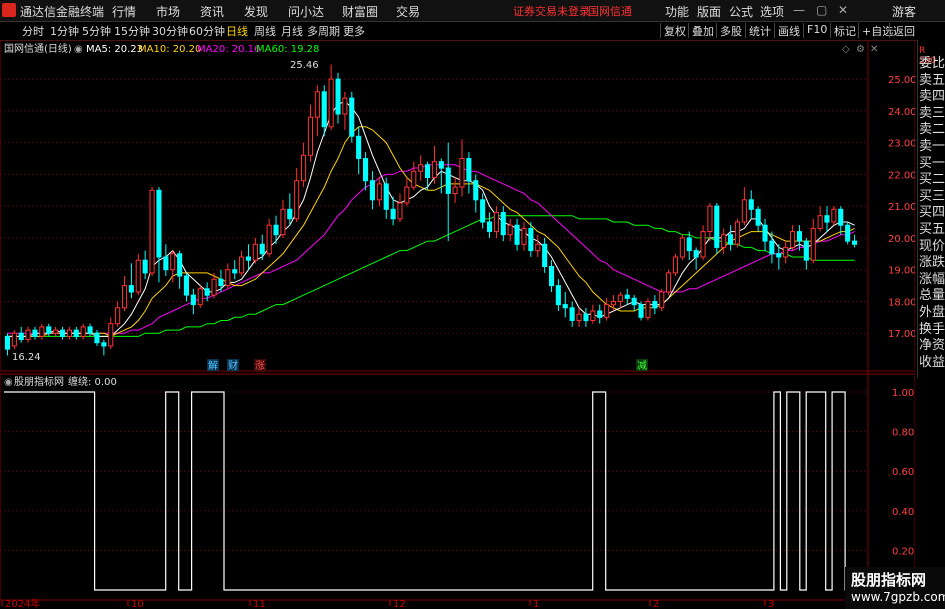  I want to click on menu-item-news: 资讯, so click(212, 11).